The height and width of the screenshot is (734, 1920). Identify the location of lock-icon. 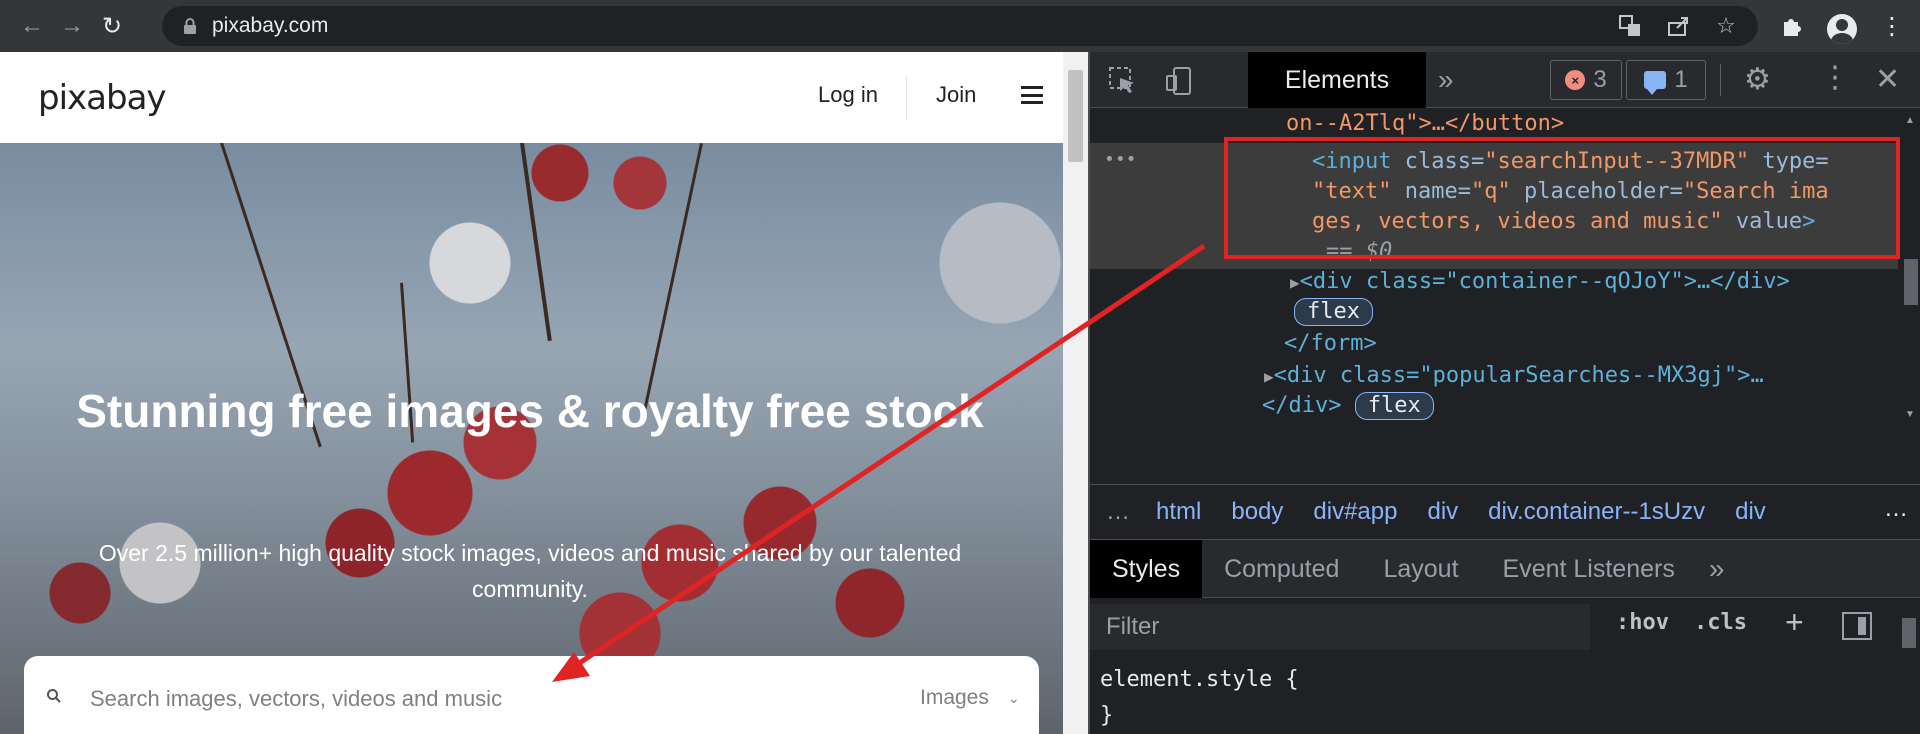
(190, 26).